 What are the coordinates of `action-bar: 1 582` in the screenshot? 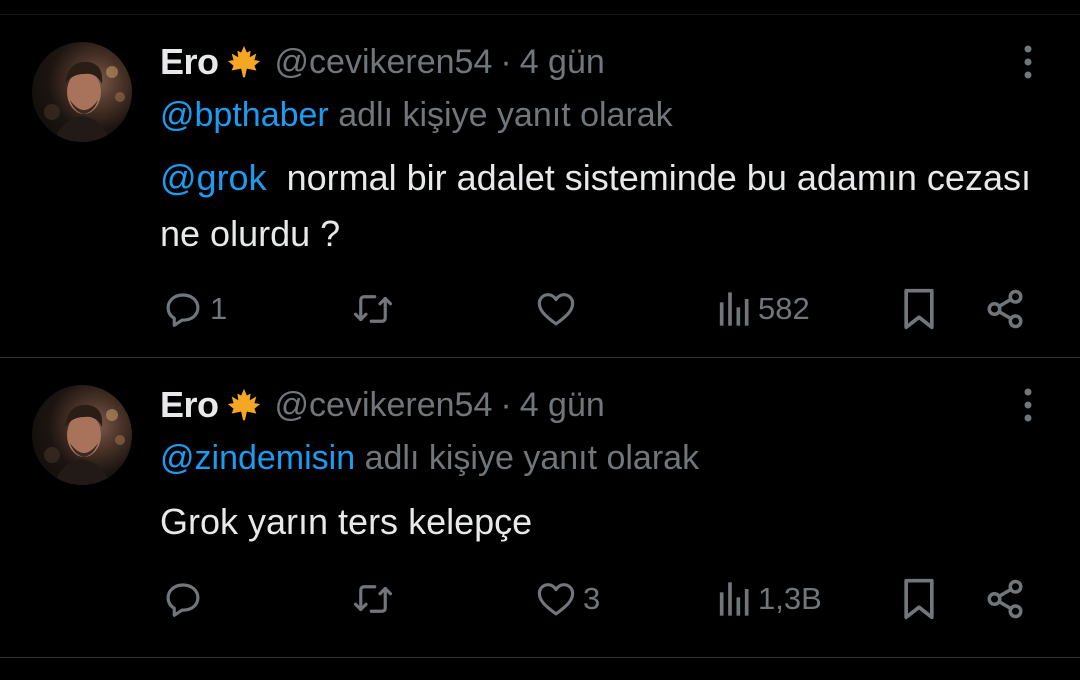 It's located at (540, 309).